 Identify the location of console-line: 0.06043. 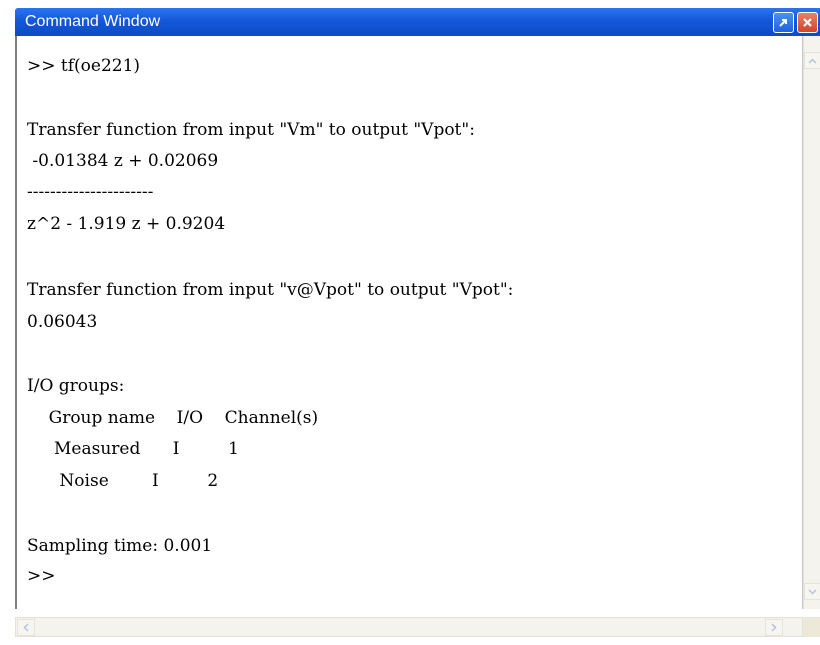
(62, 322).